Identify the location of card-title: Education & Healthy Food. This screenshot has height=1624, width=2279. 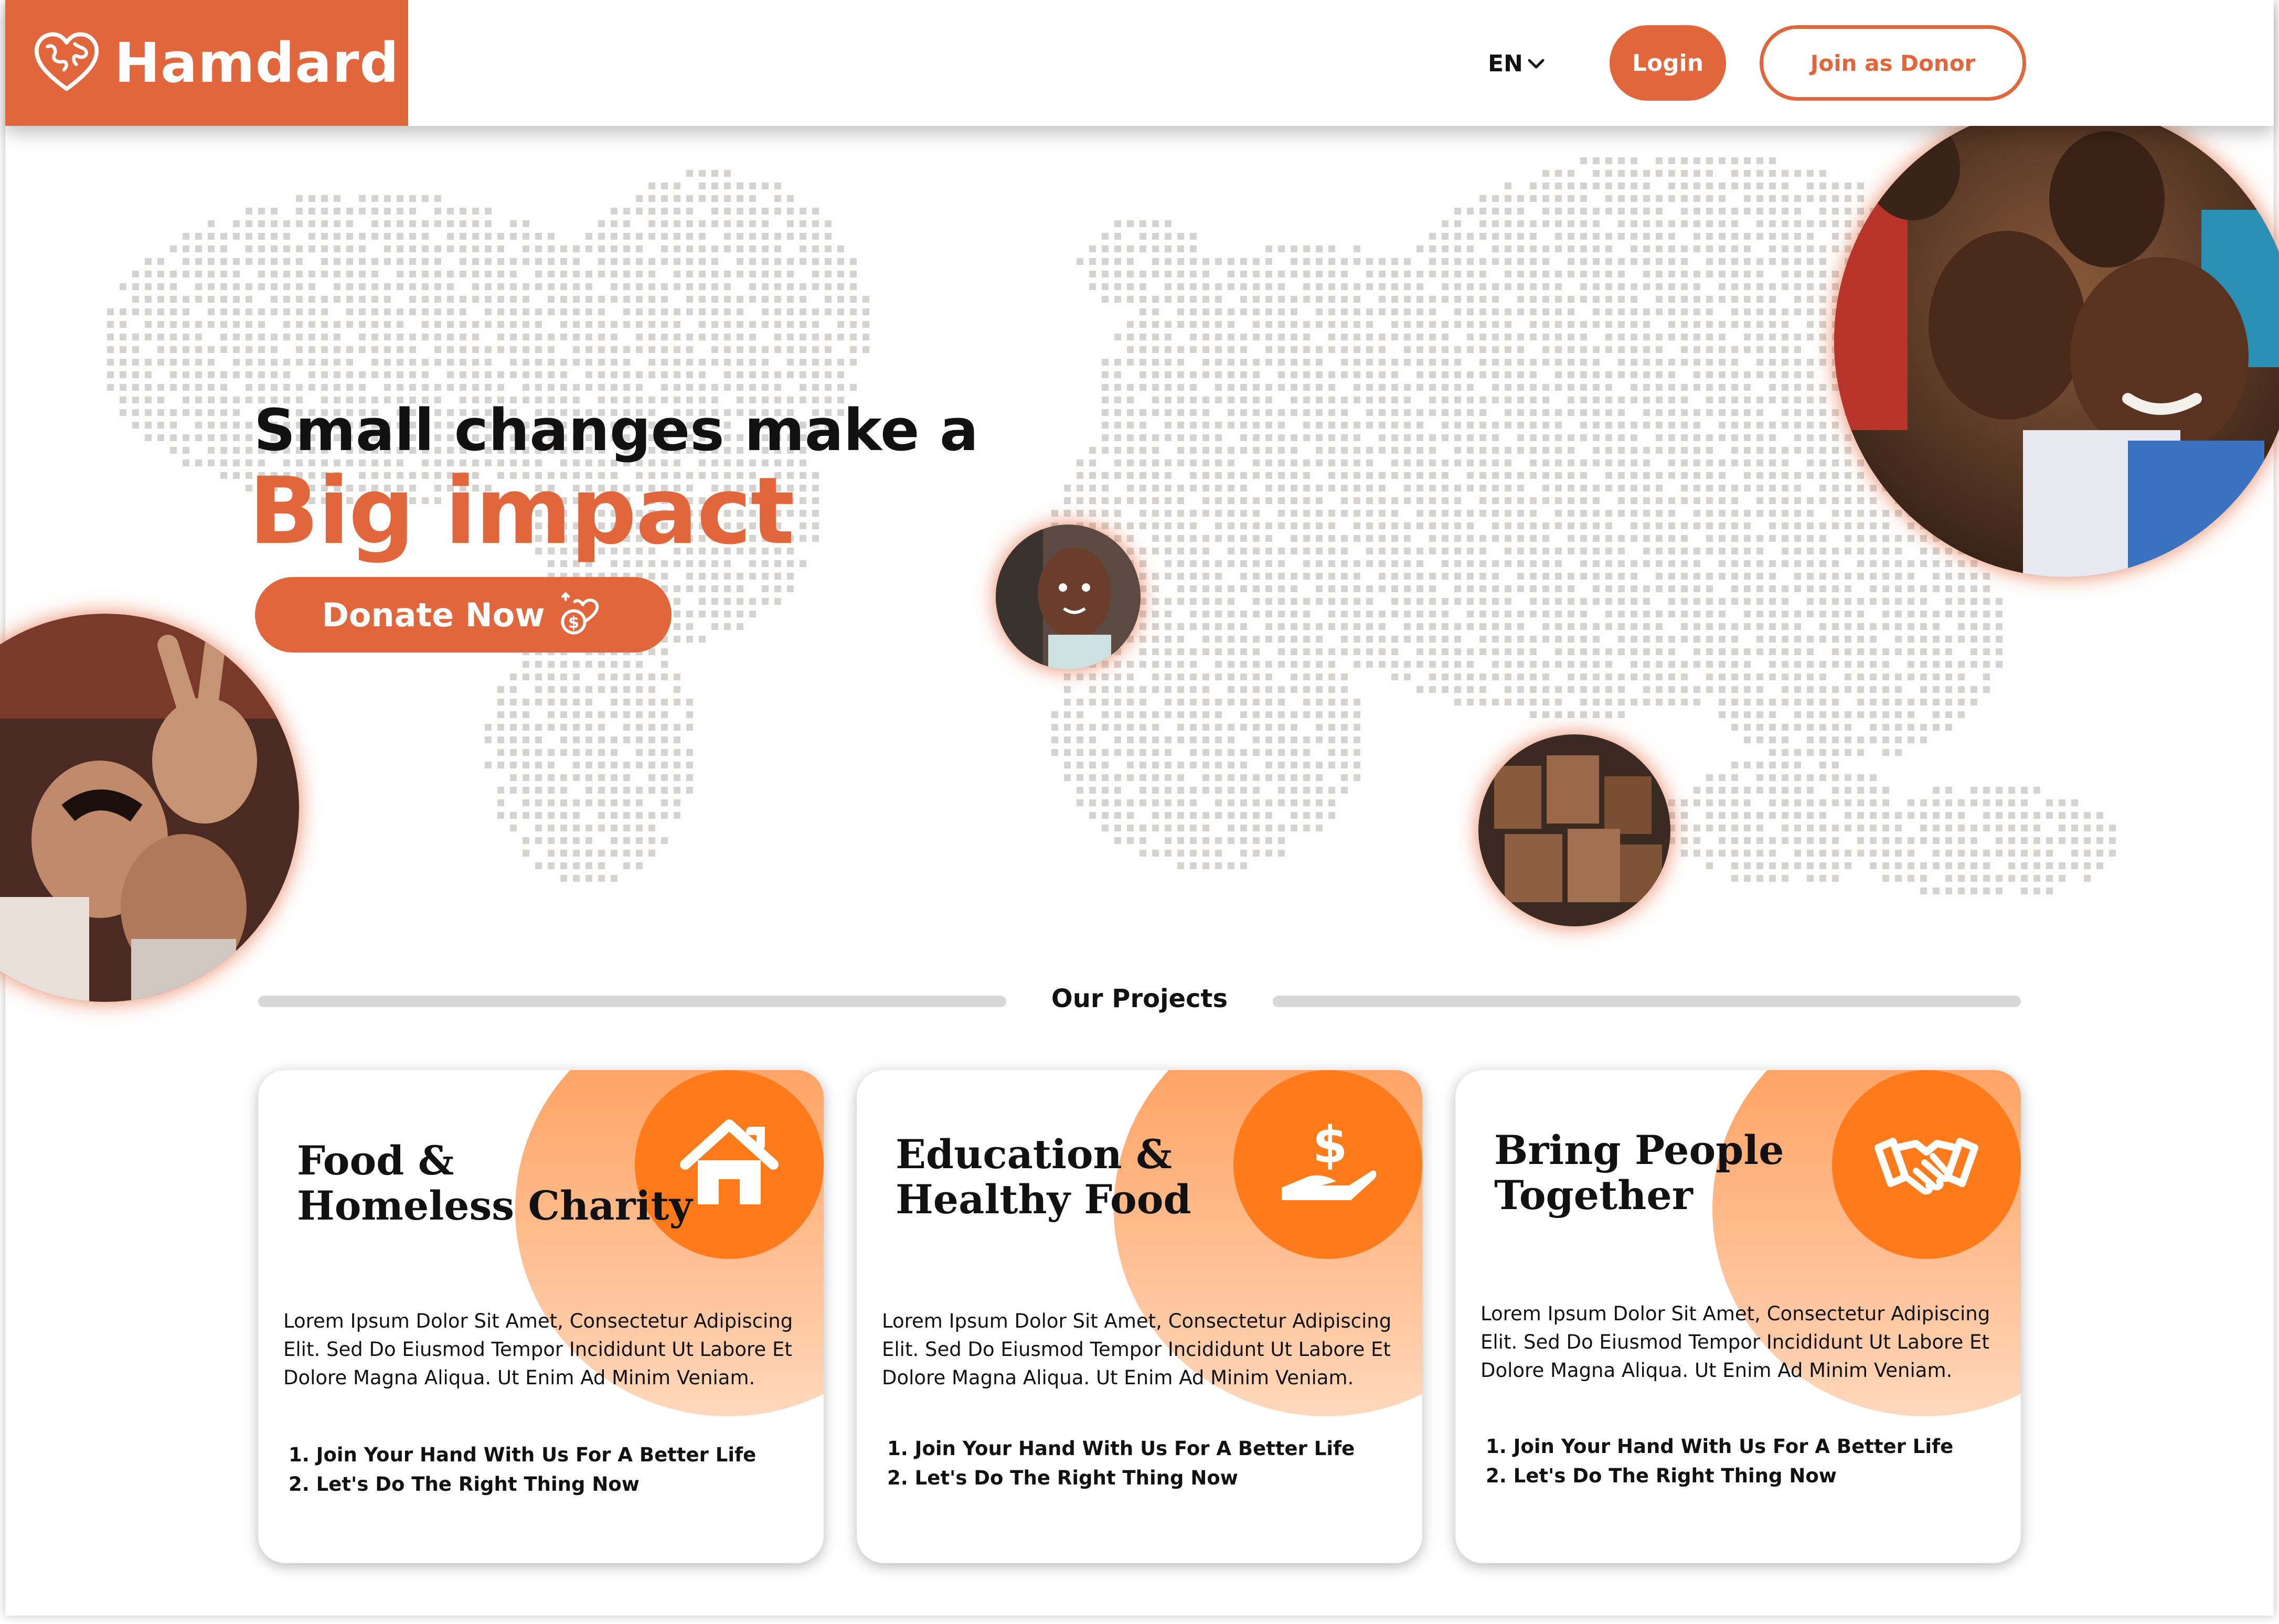
(1043, 1177).